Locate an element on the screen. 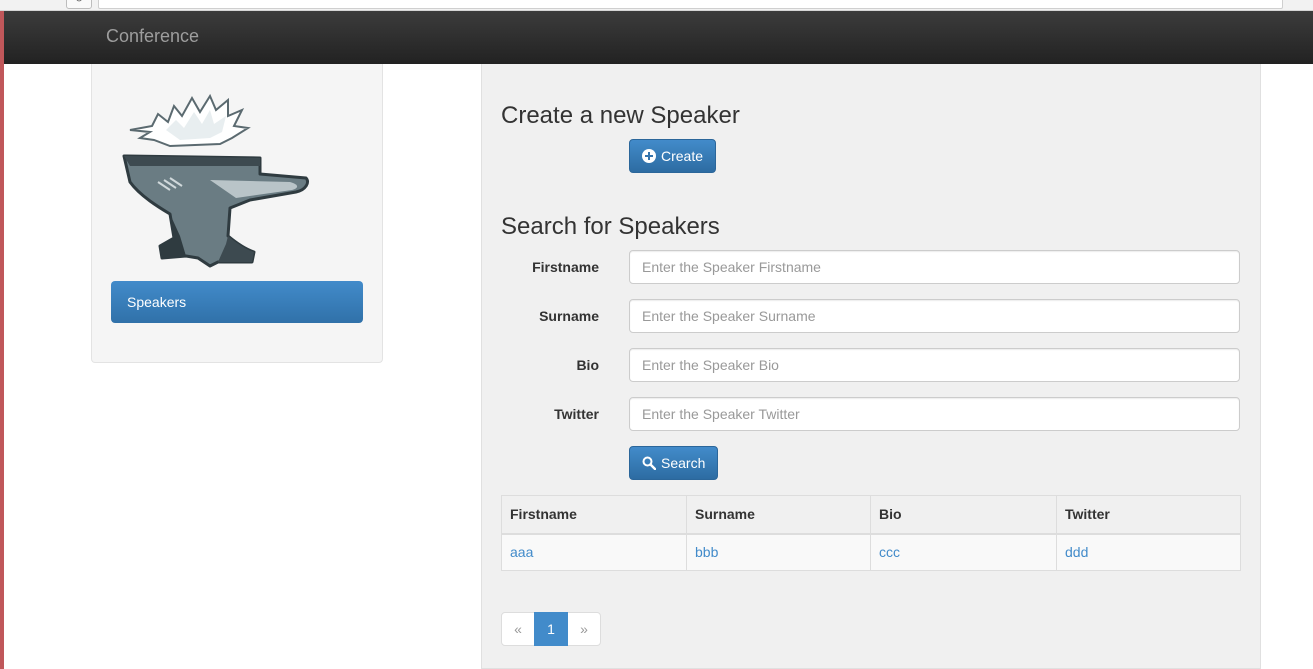 This screenshot has width=1313, height=669. sidebar: Speakers is located at coordinates (237, 213).